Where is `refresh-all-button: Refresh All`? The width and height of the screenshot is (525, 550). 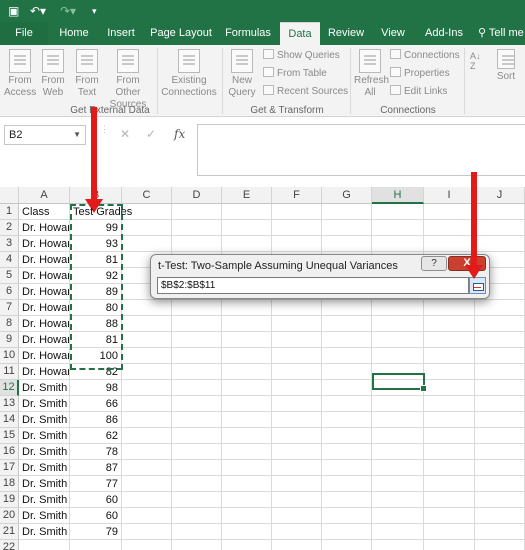 refresh-all-button: Refresh All is located at coordinates (371, 74).